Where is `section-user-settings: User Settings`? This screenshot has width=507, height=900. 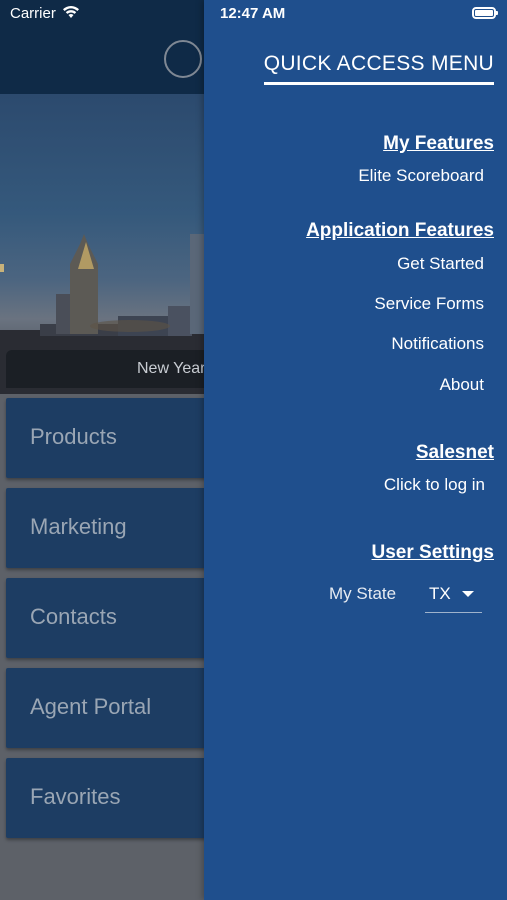 section-user-settings: User Settings is located at coordinates (432, 552).